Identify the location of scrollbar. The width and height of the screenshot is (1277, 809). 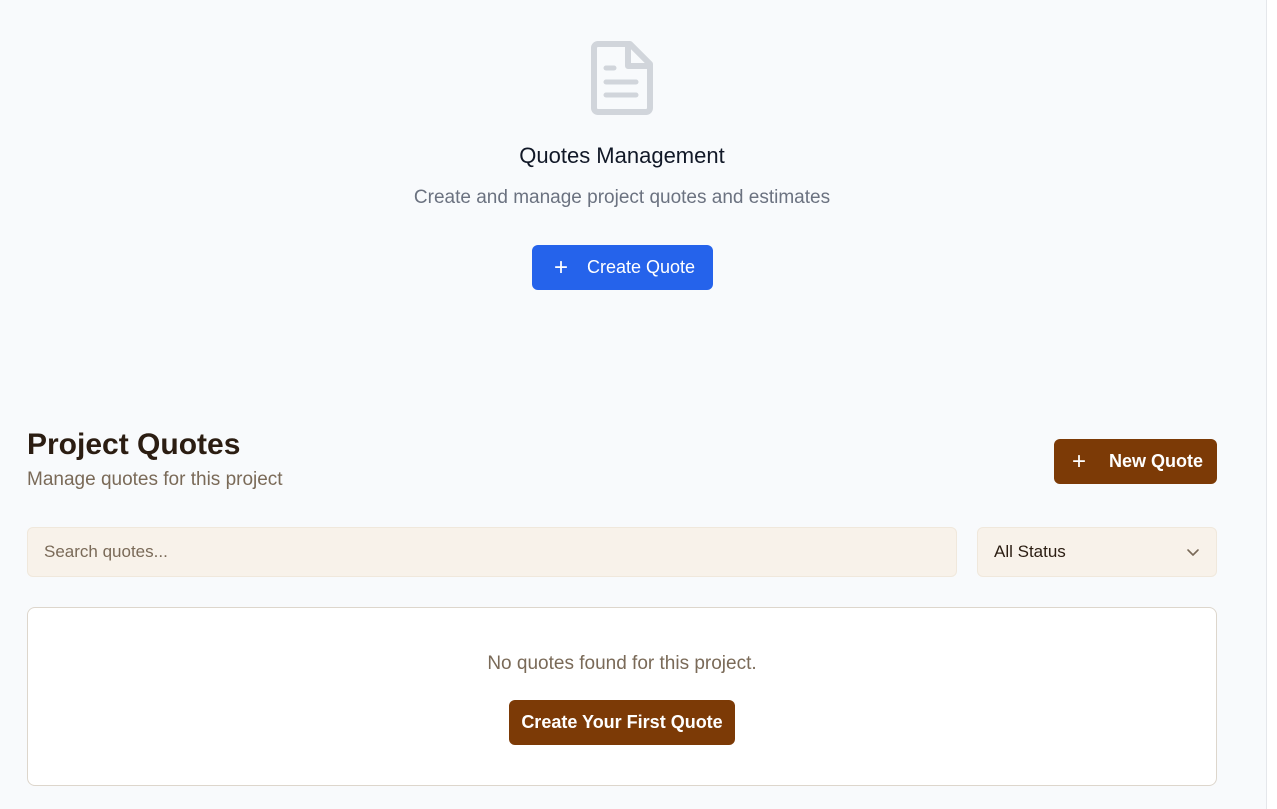
(1271, 404).